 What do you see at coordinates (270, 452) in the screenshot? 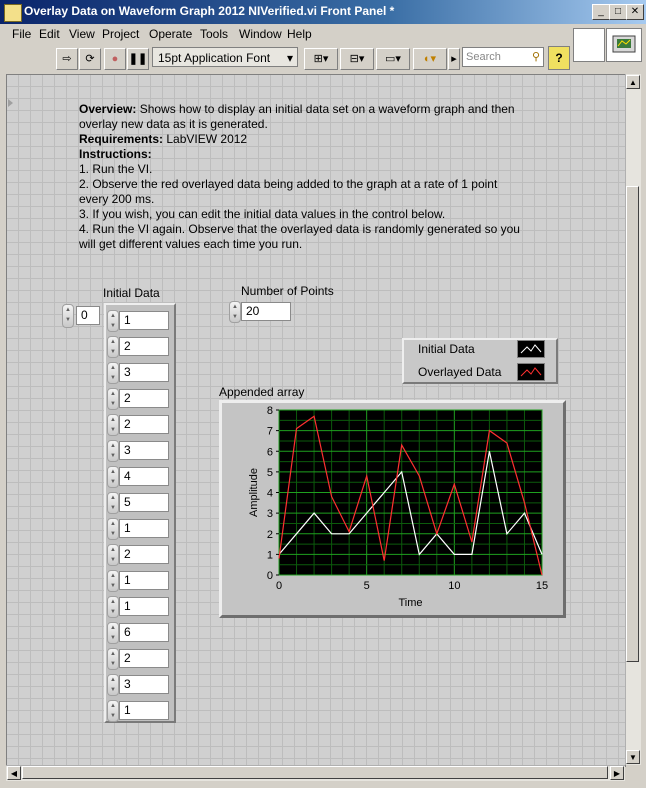
I see `y-tick-label: 6` at bounding box center [270, 452].